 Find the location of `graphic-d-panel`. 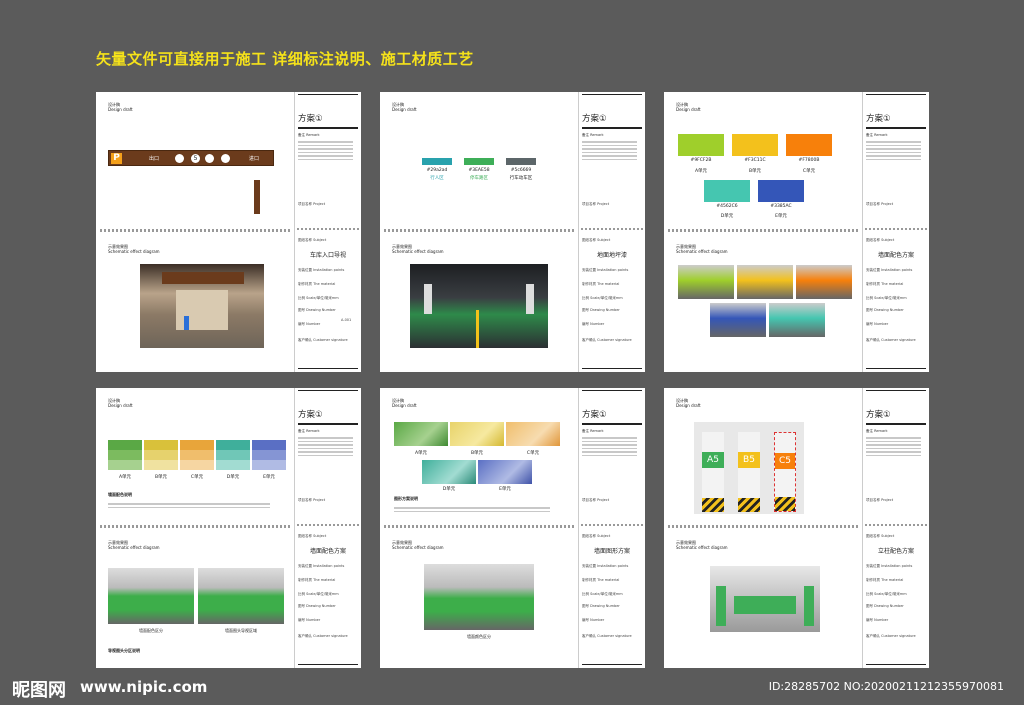

graphic-d-panel is located at coordinates (449, 472).